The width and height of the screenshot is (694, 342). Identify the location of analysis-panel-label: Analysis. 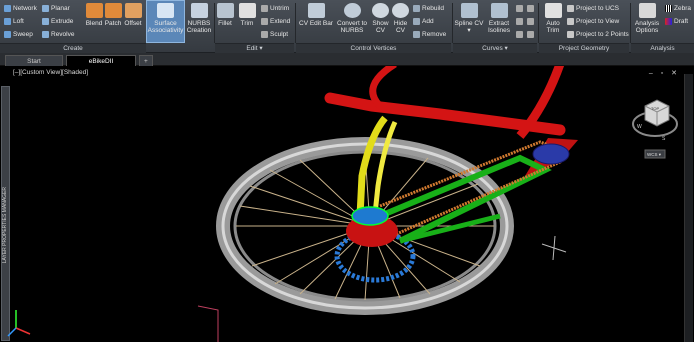
(662, 48).